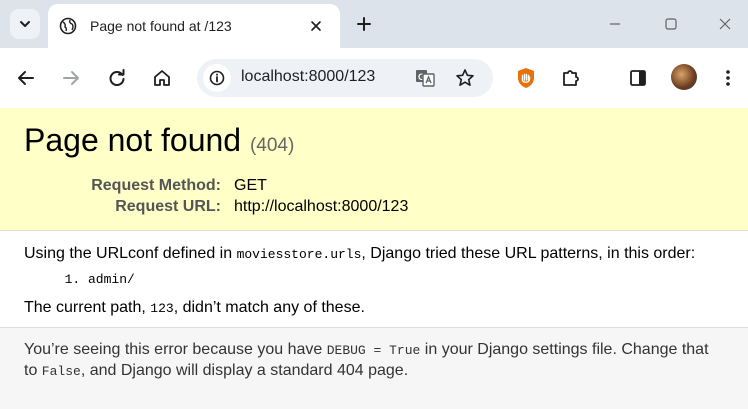  I want to click on extension-button, so click(526, 78).